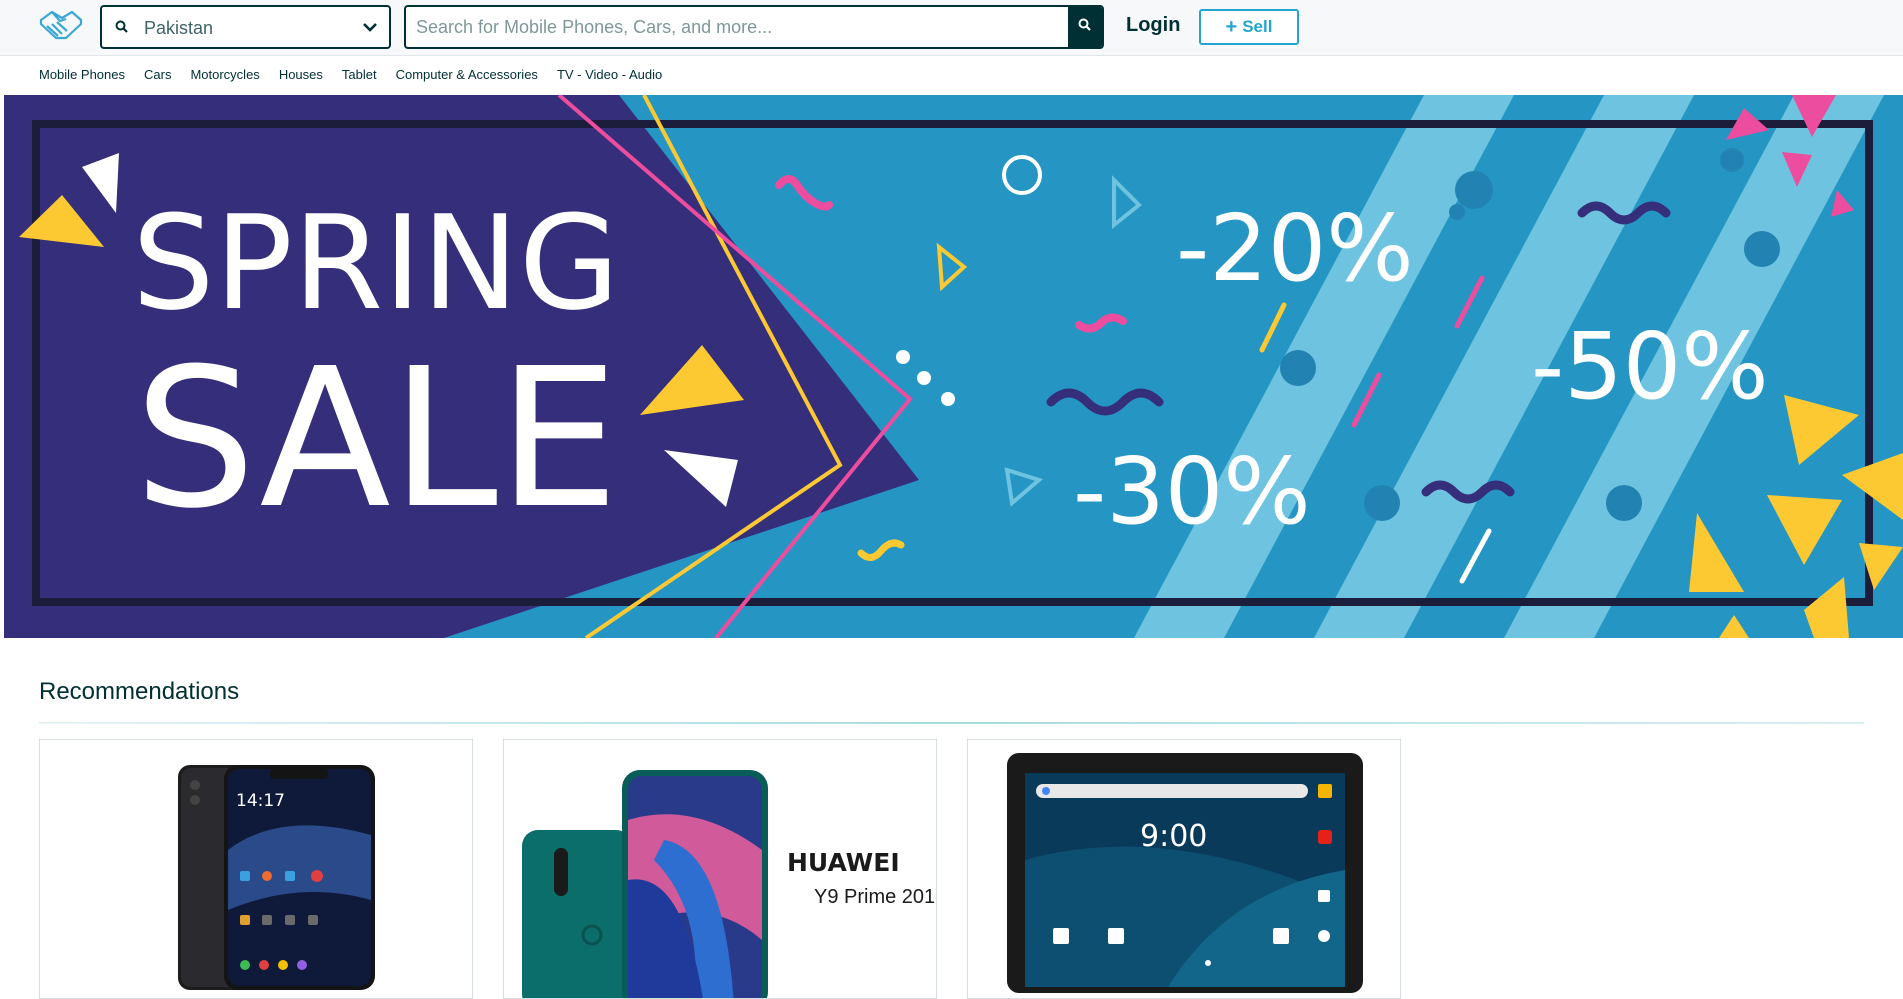 The height and width of the screenshot is (999, 1903). What do you see at coordinates (1173, 836) in the screenshot?
I see `card-screen-time: 9:00` at bounding box center [1173, 836].